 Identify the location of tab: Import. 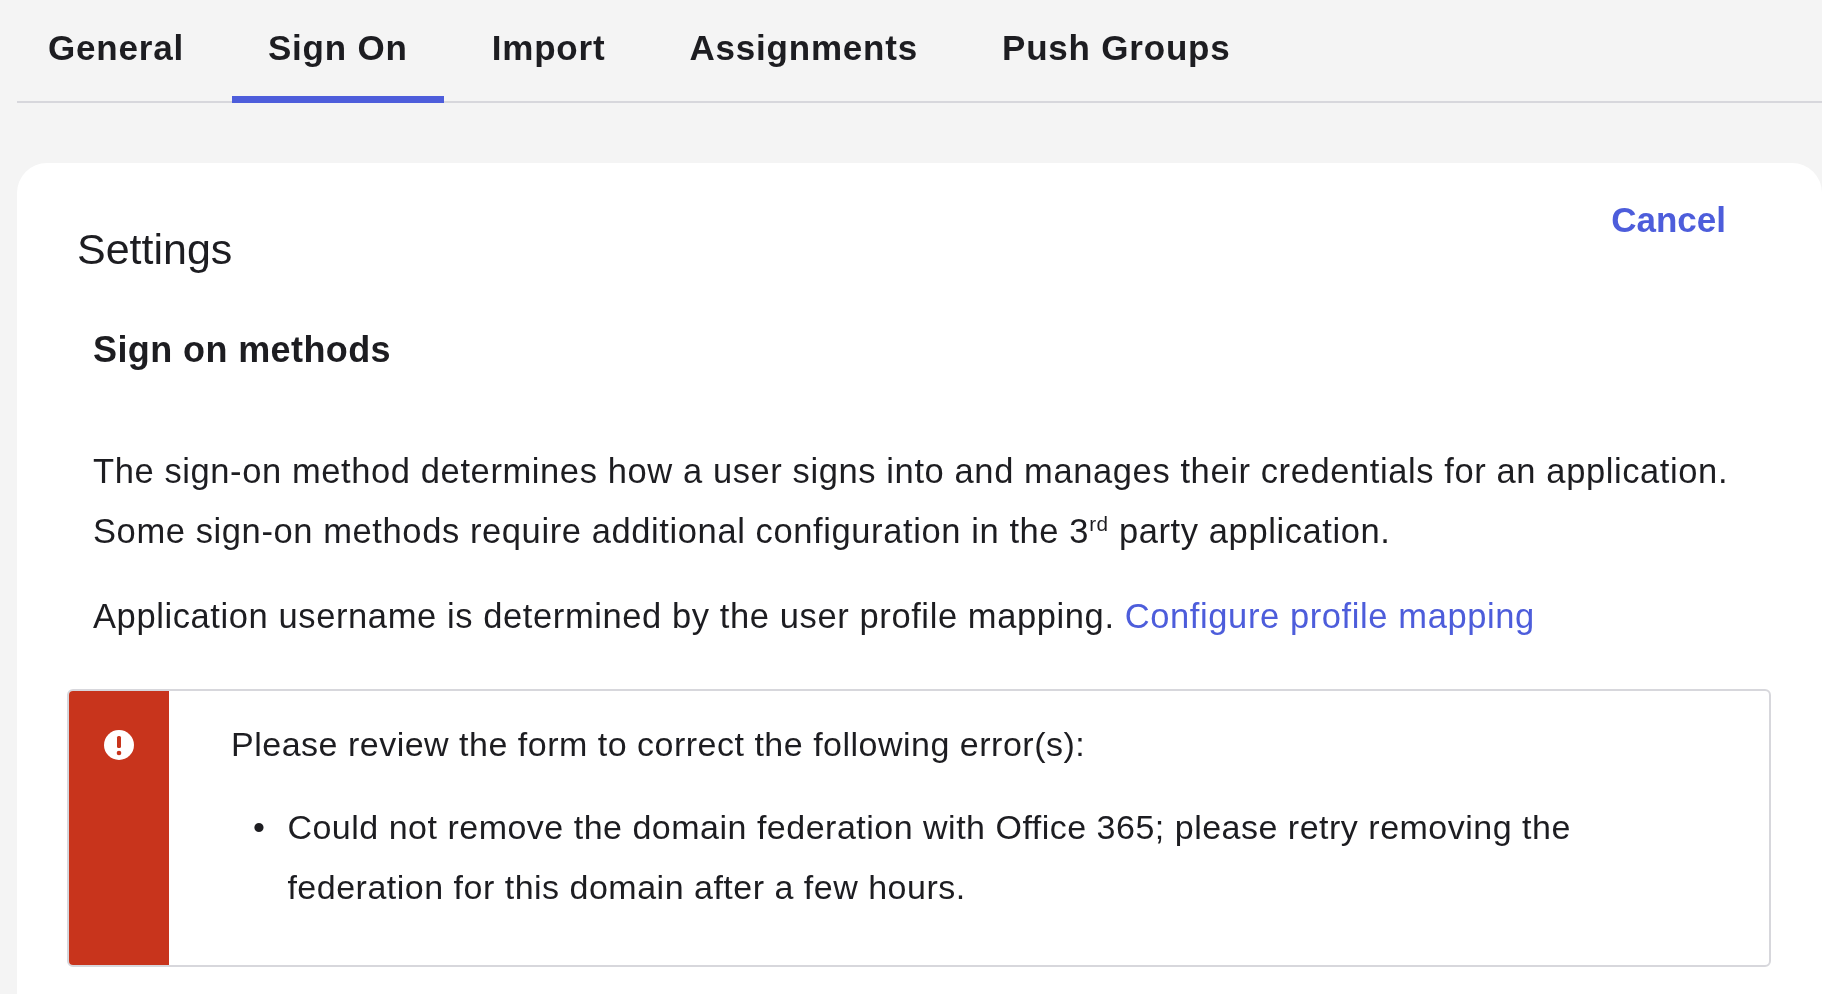
(548, 51).